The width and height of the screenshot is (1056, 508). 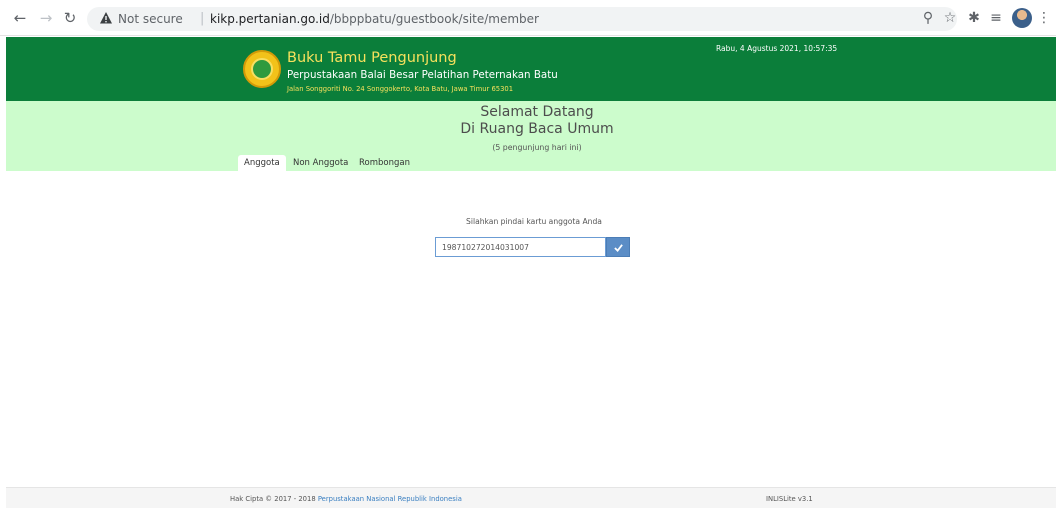 What do you see at coordinates (537, 112) in the screenshot?
I see `welcome-heading: Selamat Datang` at bounding box center [537, 112].